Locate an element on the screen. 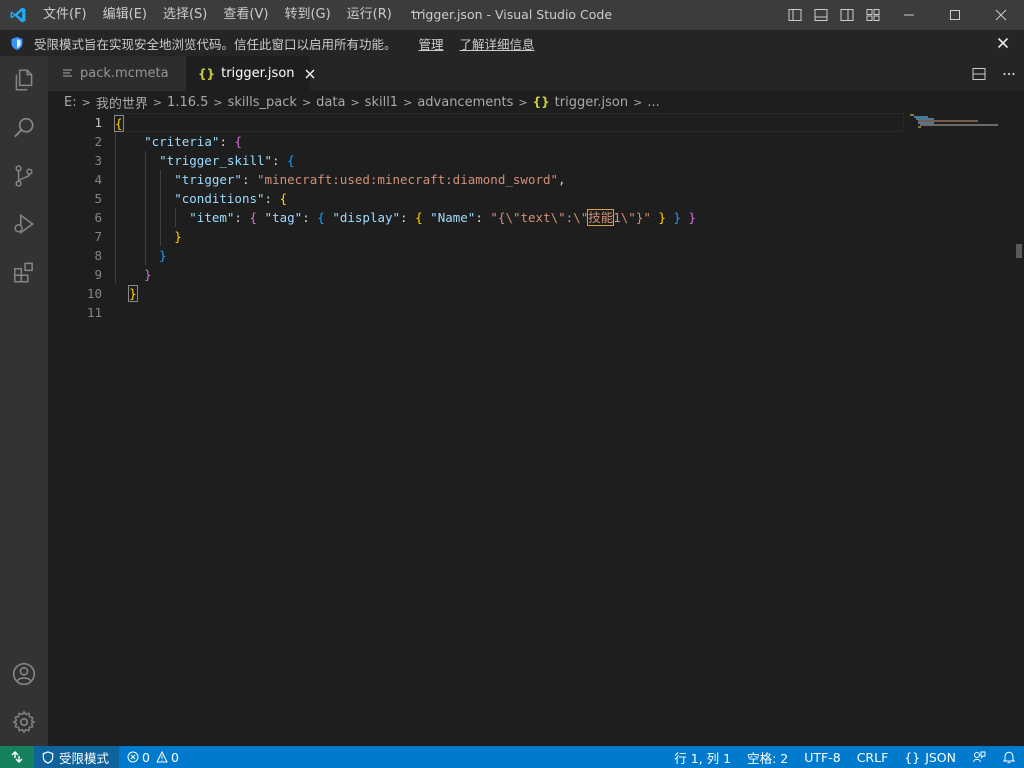  error-icon is located at coordinates (133, 757).